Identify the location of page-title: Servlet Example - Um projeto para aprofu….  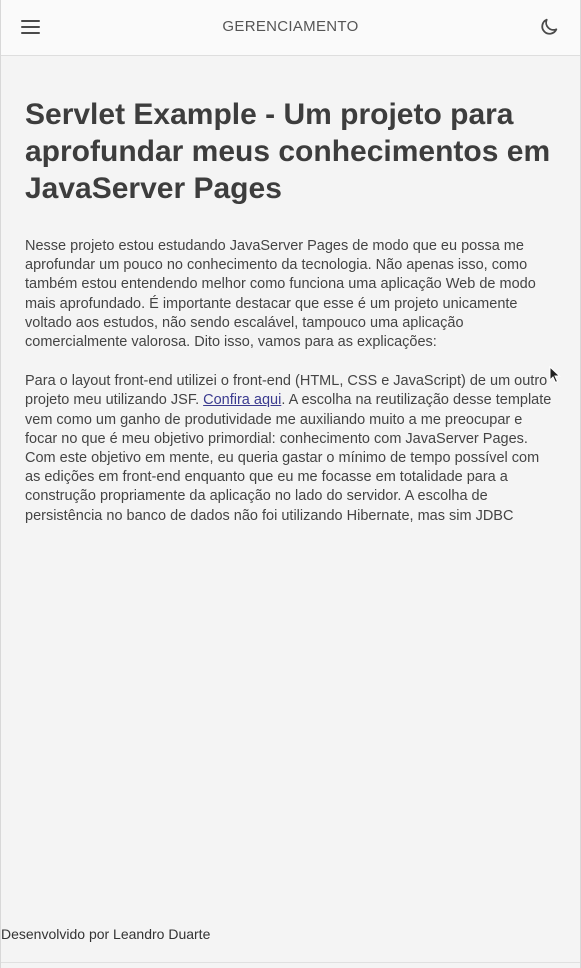
(288, 151).